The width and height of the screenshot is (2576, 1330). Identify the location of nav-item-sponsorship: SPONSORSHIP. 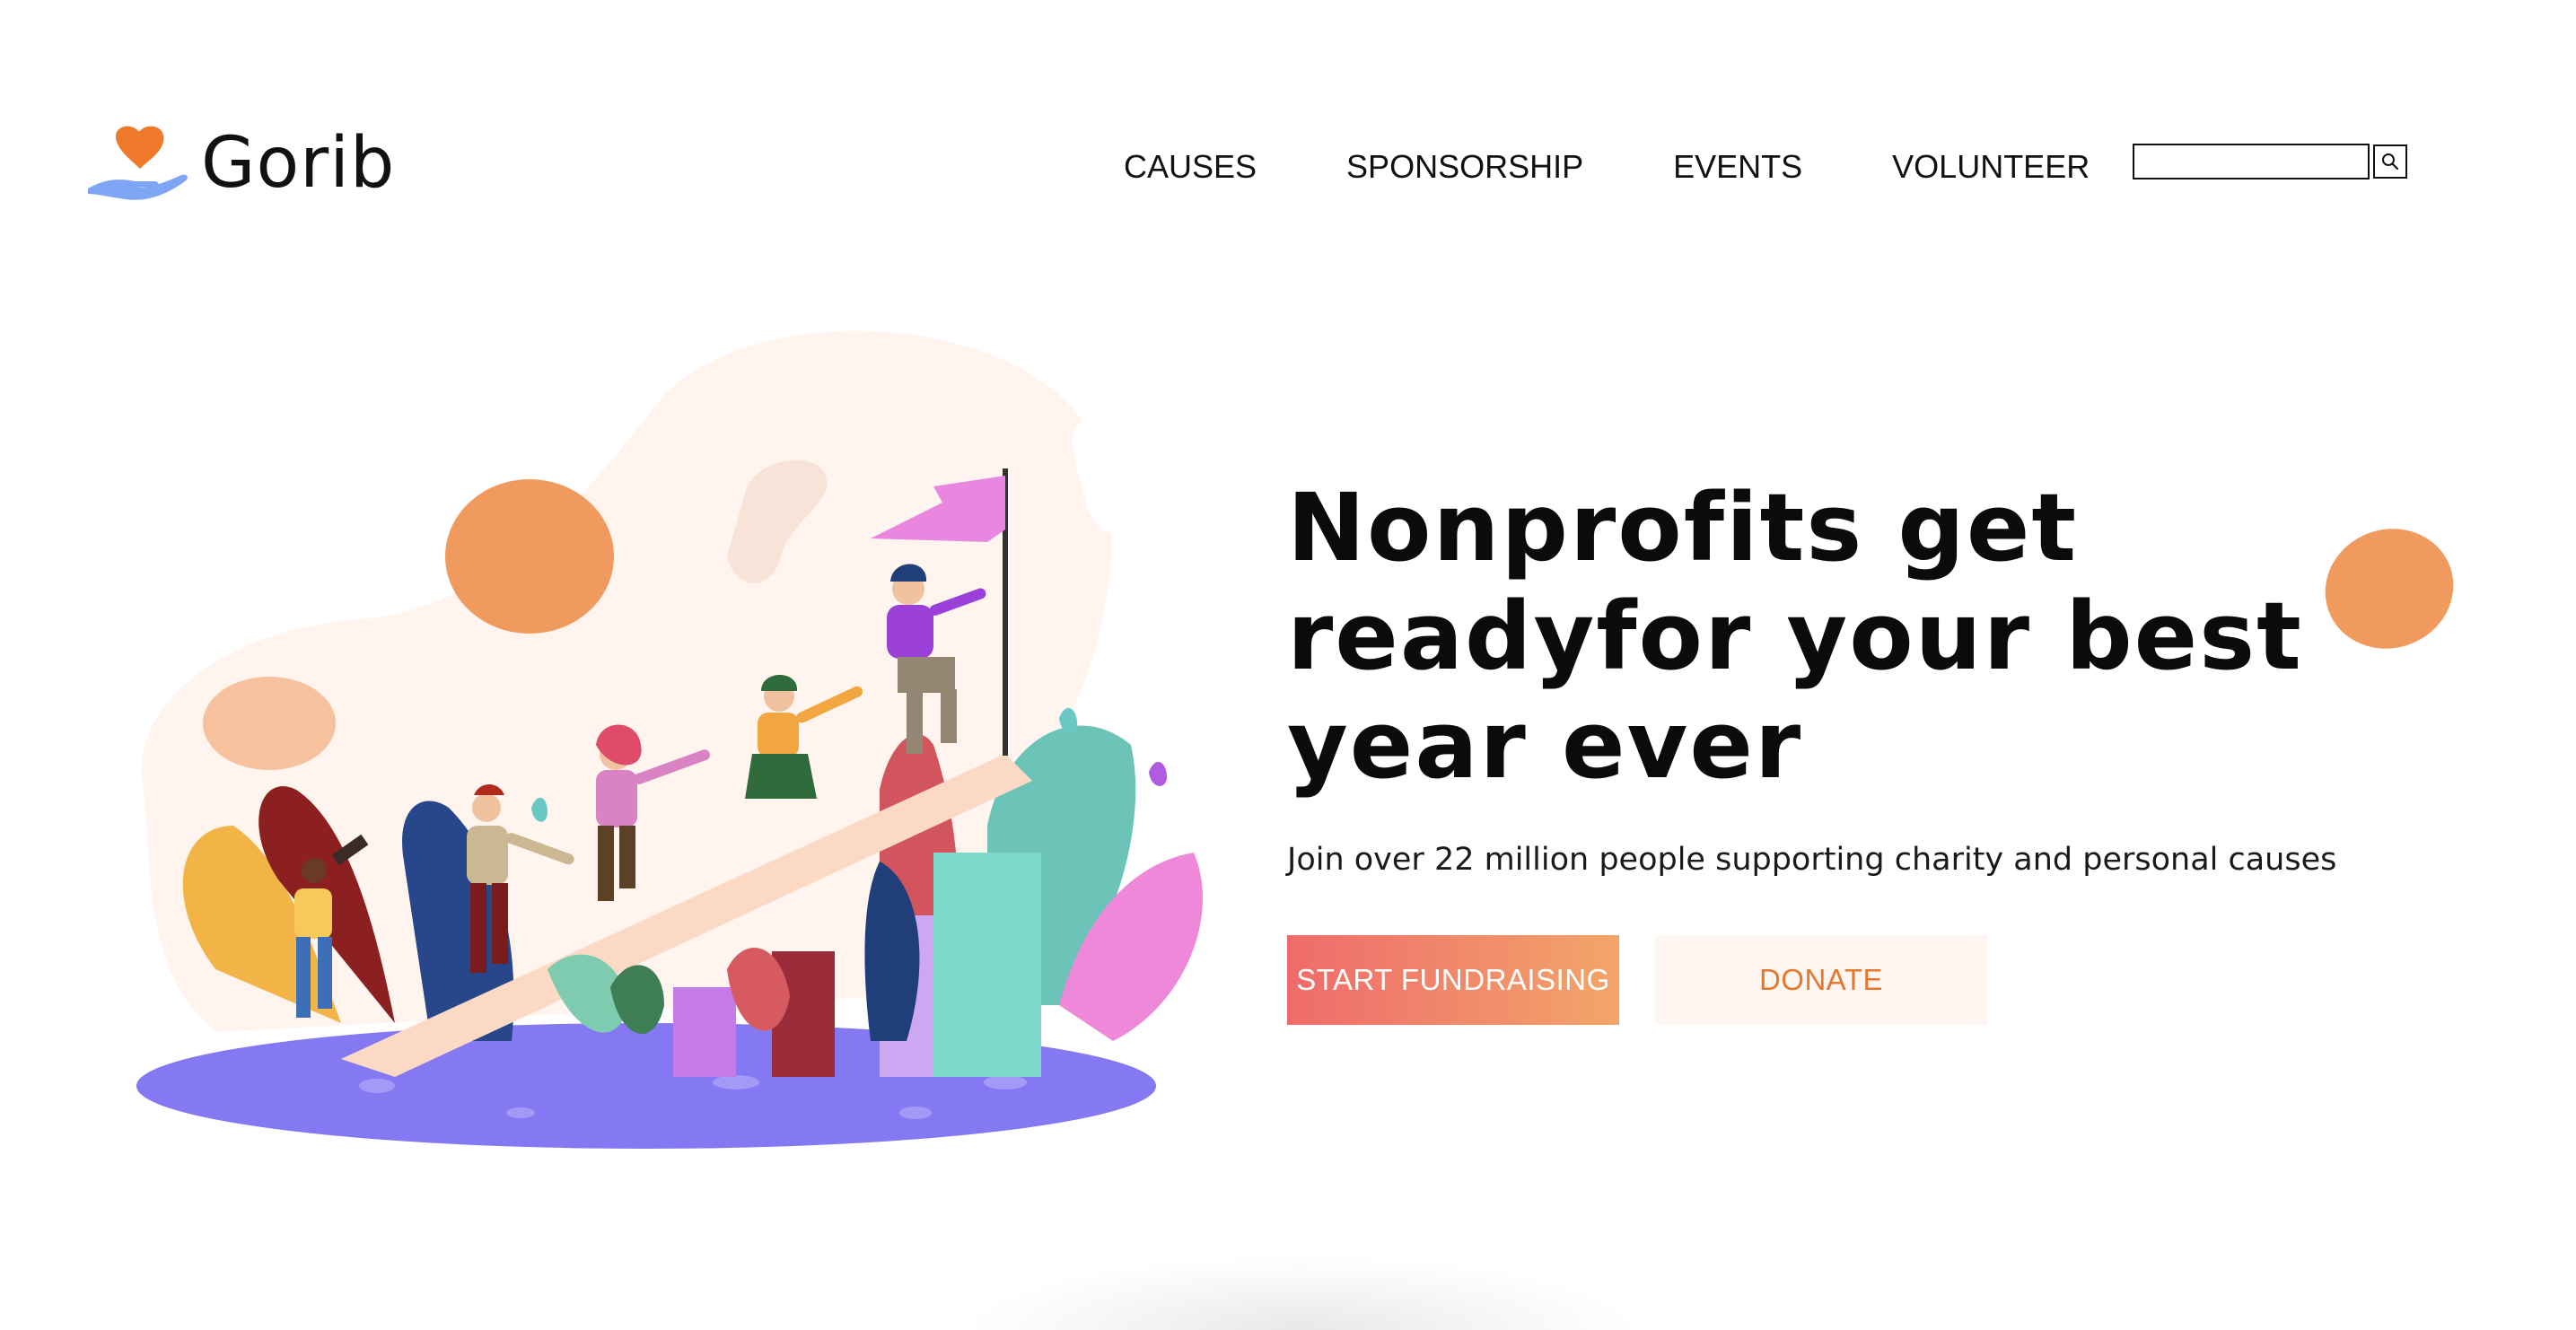
(1464, 167).